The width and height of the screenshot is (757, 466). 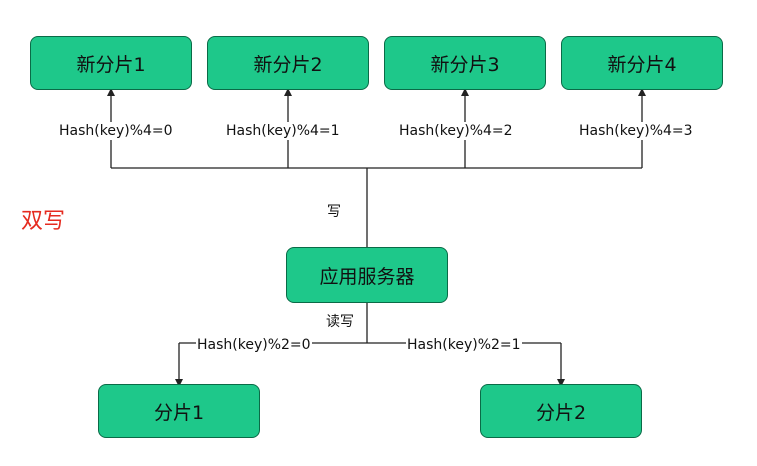 What do you see at coordinates (334, 212) in the screenshot?
I see `write-label: 写` at bounding box center [334, 212].